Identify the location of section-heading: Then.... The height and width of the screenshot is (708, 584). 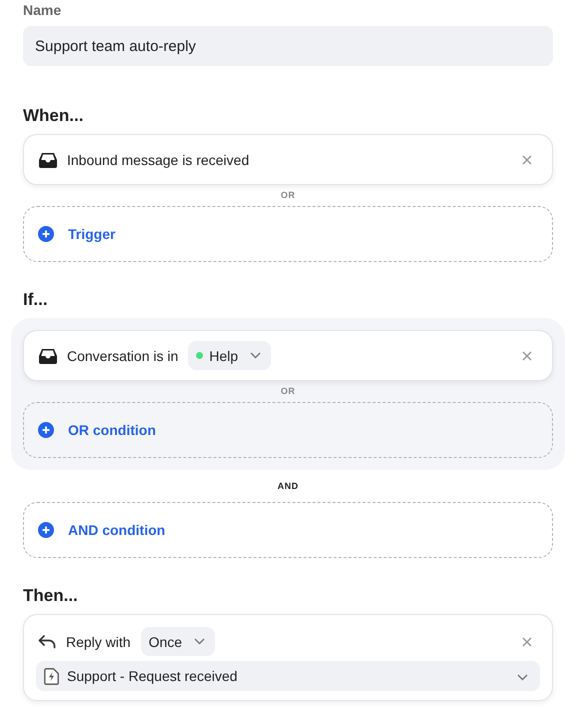
(51, 596).